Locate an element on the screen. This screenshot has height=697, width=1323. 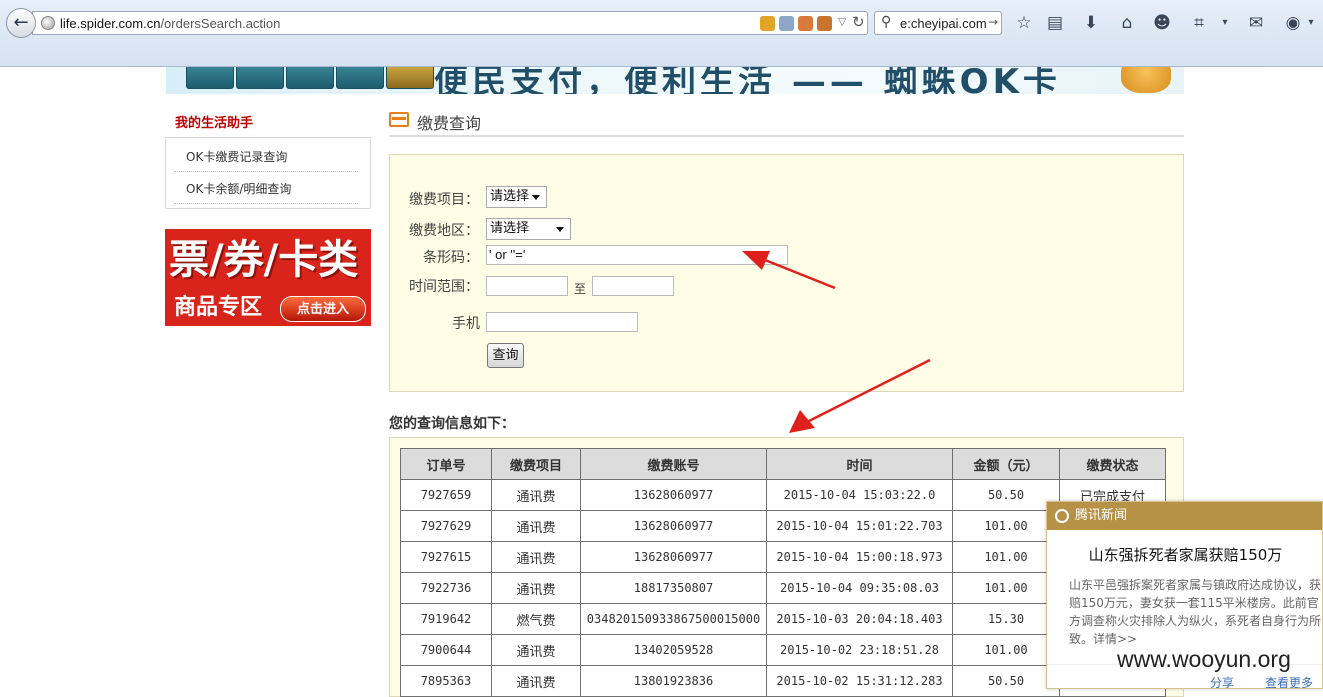
sidebar-menu: OK卡缴费记录查询 OK卡余额/明细查询 is located at coordinates (268, 173).